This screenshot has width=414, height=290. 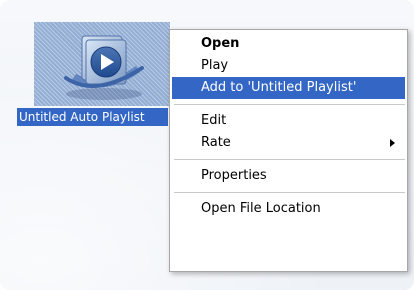 What do you see at coordinates (288, 209) in the screenshot?
I see `menu-item-open-file-location: Open File Location` at bounding box center [288, 209].